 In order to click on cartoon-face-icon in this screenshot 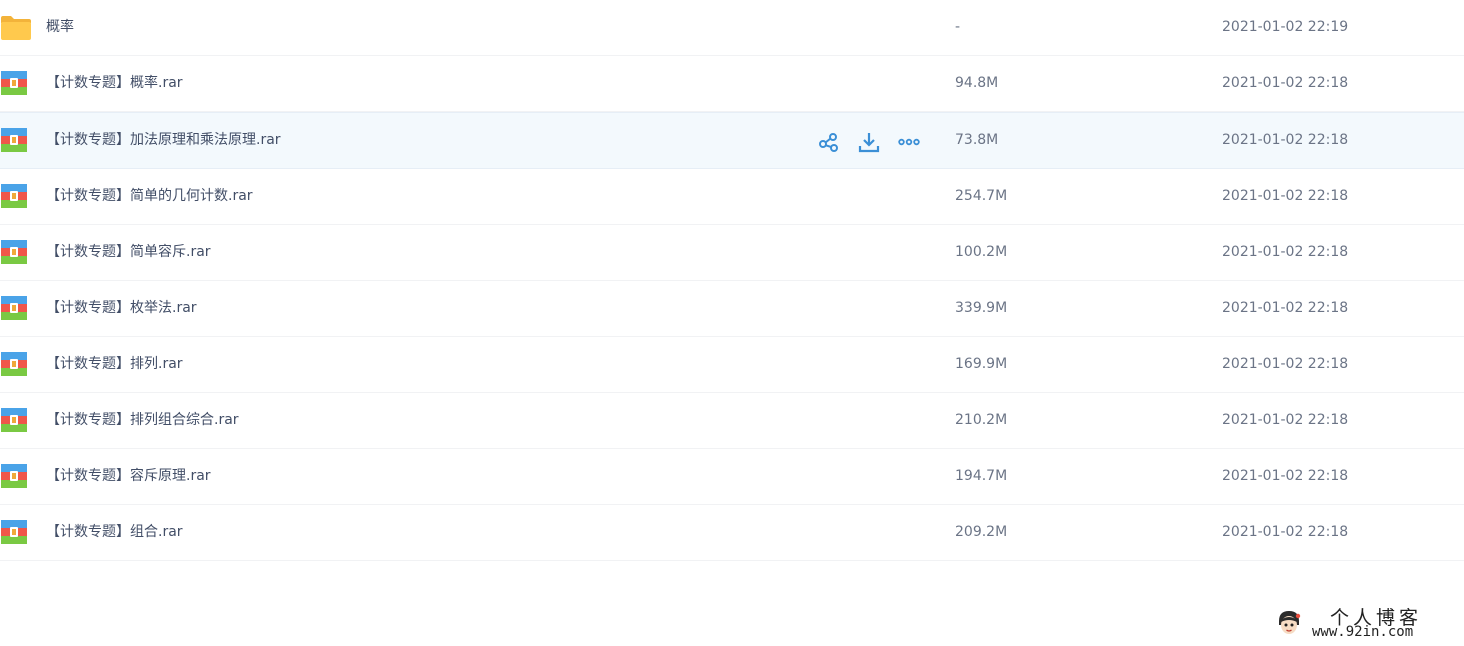, I will do `click(1289, 623)`.